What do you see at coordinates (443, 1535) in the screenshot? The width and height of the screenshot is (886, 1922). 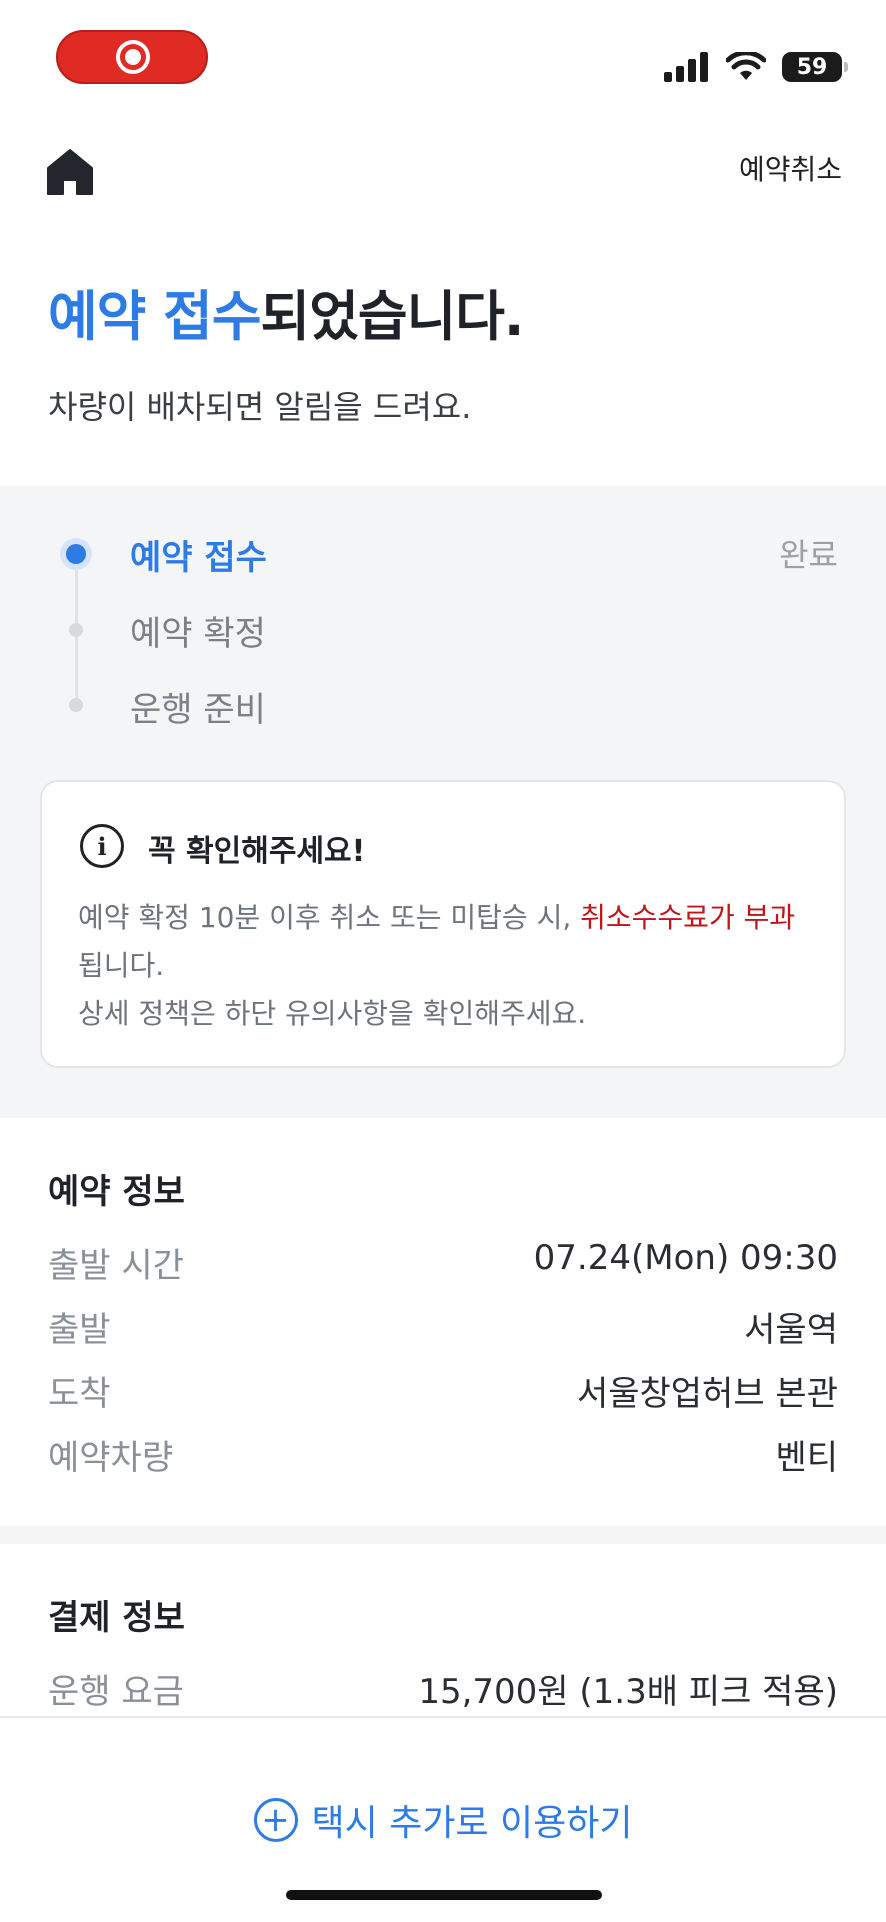 I see `section-divider` at bounding box center [443, 1535].